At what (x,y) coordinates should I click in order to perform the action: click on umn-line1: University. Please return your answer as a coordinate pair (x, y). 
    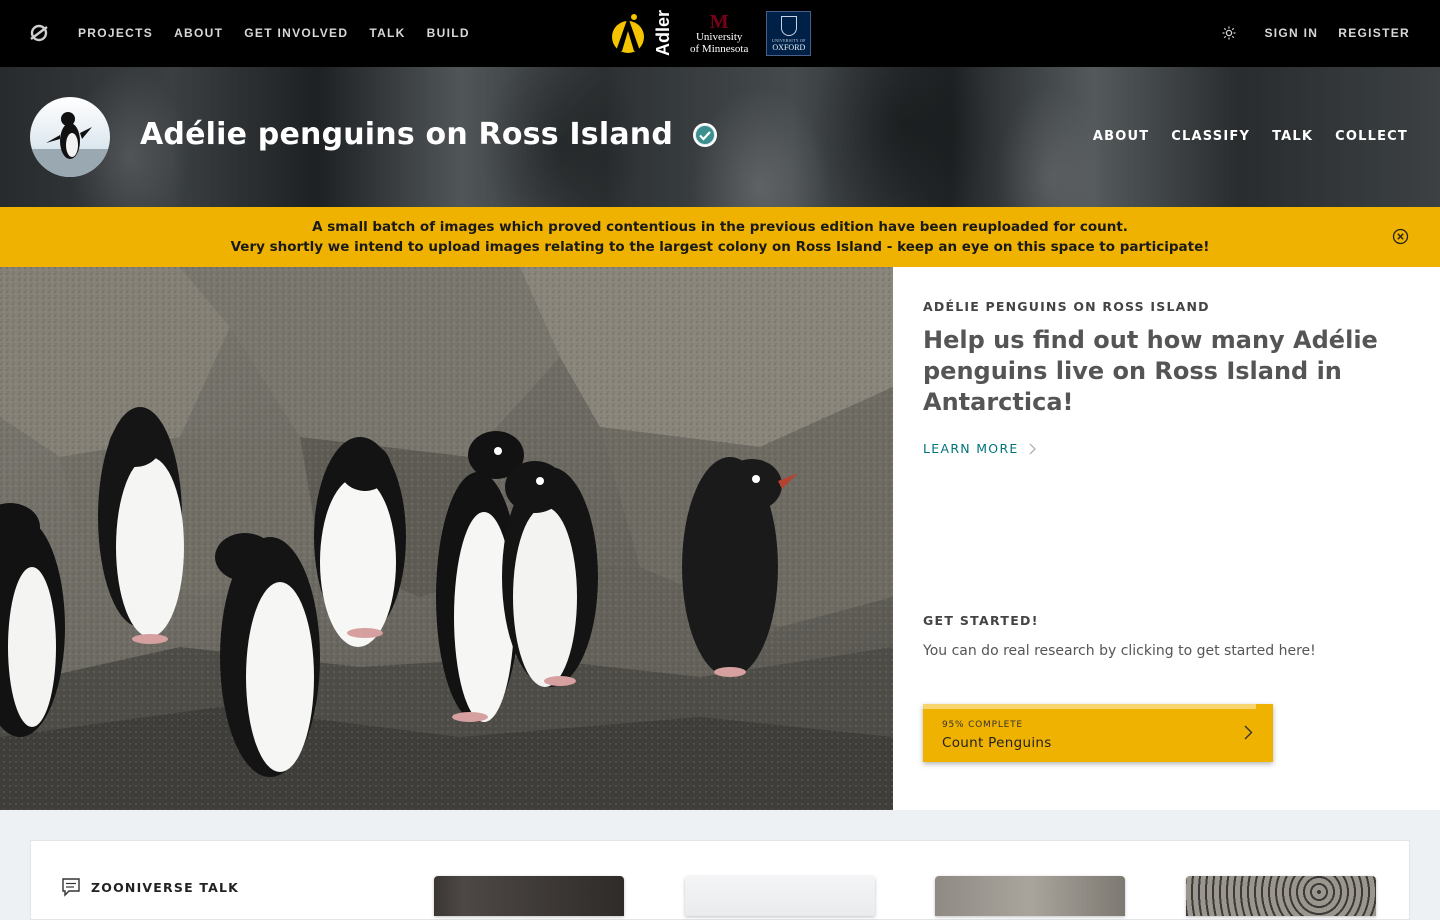
    Looking at the image, I should click on (719, 36).